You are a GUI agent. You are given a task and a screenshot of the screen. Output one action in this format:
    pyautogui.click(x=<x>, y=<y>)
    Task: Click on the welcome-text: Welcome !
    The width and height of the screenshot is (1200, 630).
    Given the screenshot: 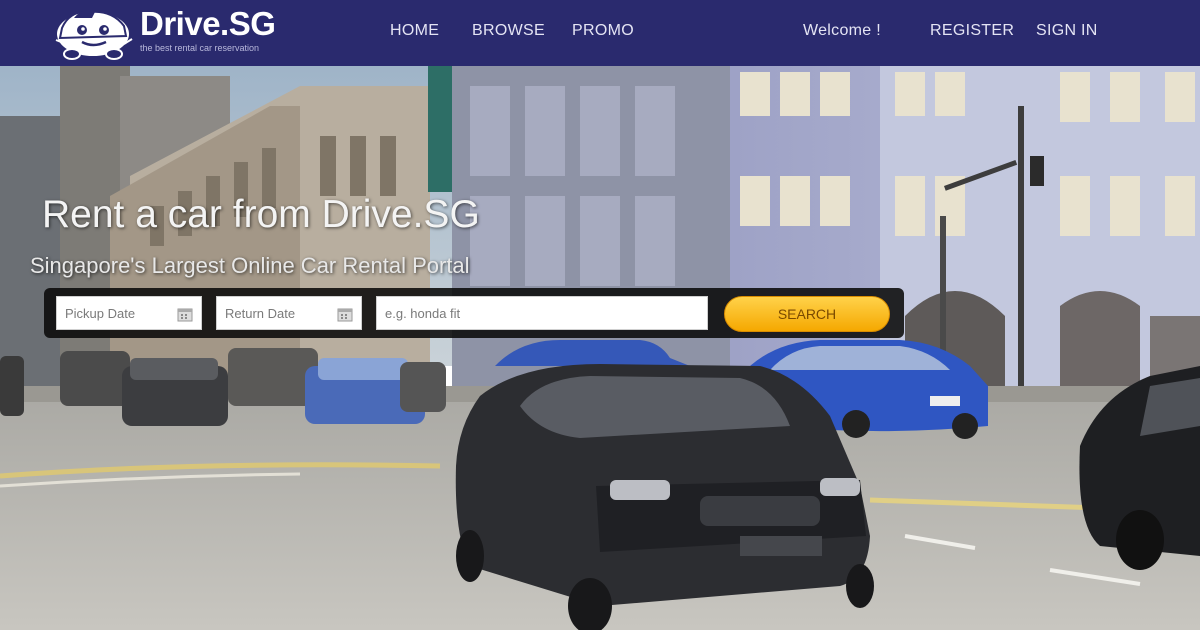 What is the action you would take?
    pyautogui.click(x=842, y=30)
    